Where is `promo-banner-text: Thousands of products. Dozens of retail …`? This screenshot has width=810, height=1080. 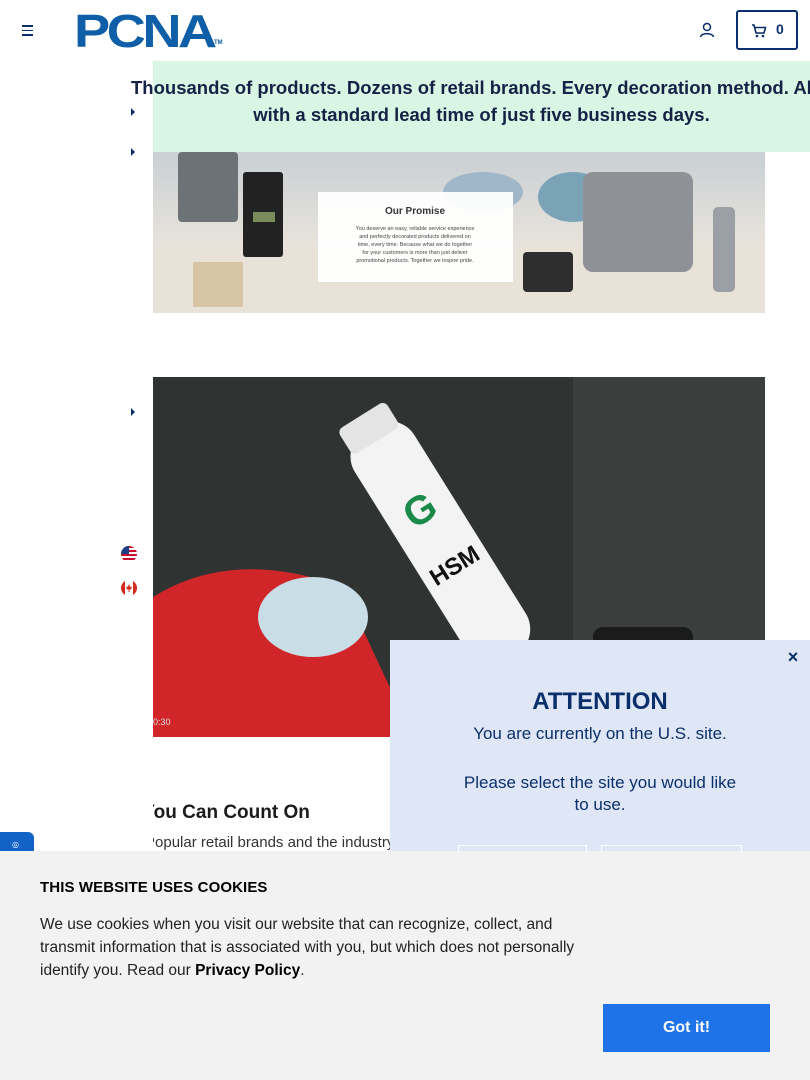 promo-banner-text: Thousands of products. Dozens of retail … is located at coordinates (470, 101).